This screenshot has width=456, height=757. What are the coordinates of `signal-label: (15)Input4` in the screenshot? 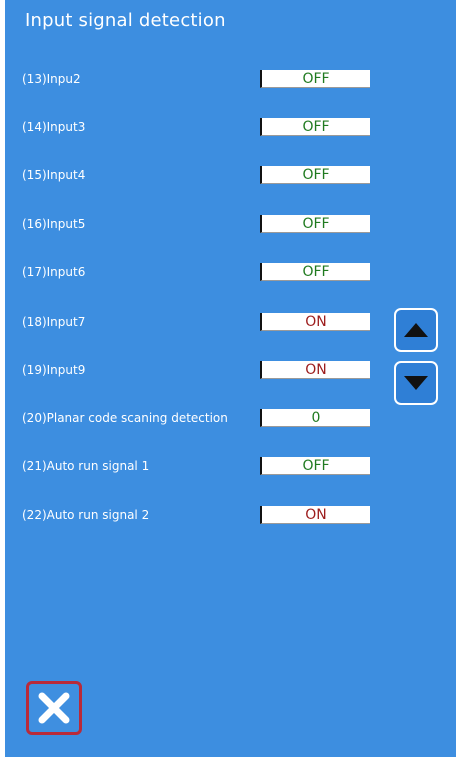 It's located at (54, 175).